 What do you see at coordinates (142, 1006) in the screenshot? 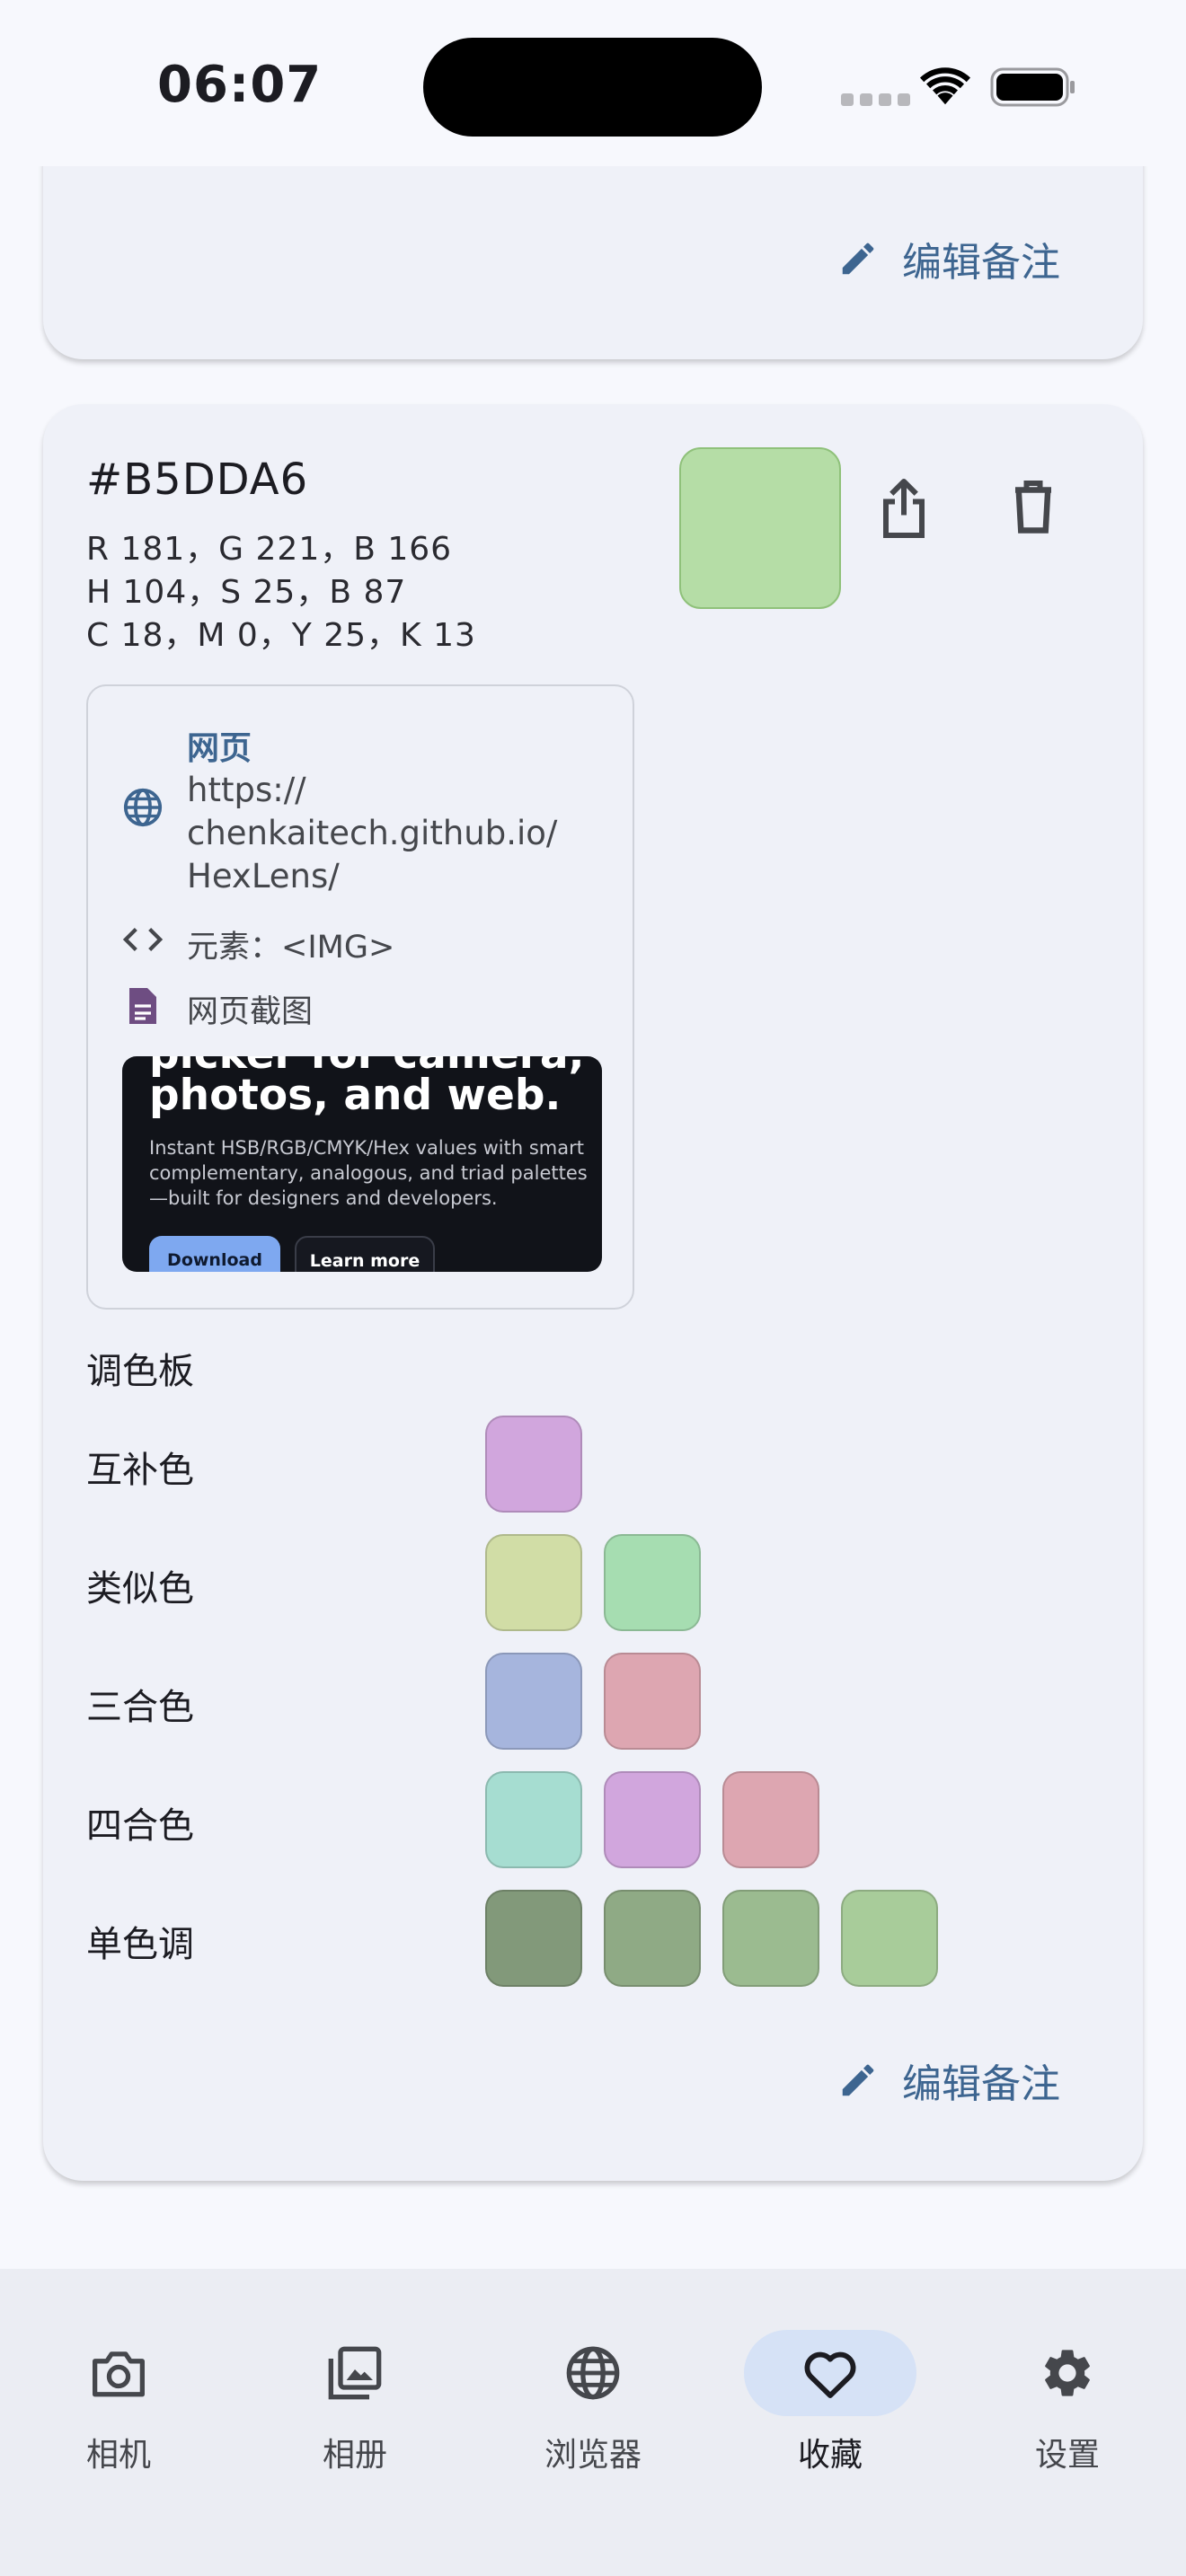
I see `document-icon` at bounding box center [142, 1006].